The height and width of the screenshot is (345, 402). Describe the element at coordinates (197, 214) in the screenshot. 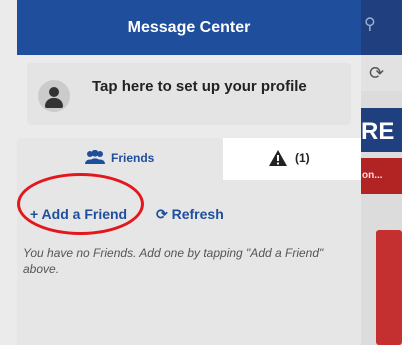

I see `refresh-label: Refresh` at that location.